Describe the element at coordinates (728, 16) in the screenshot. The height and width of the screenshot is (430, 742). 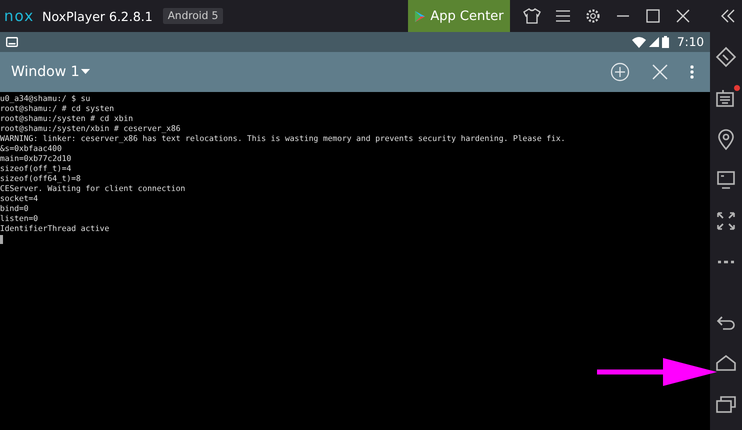
I see `collapse-icon` at that location.